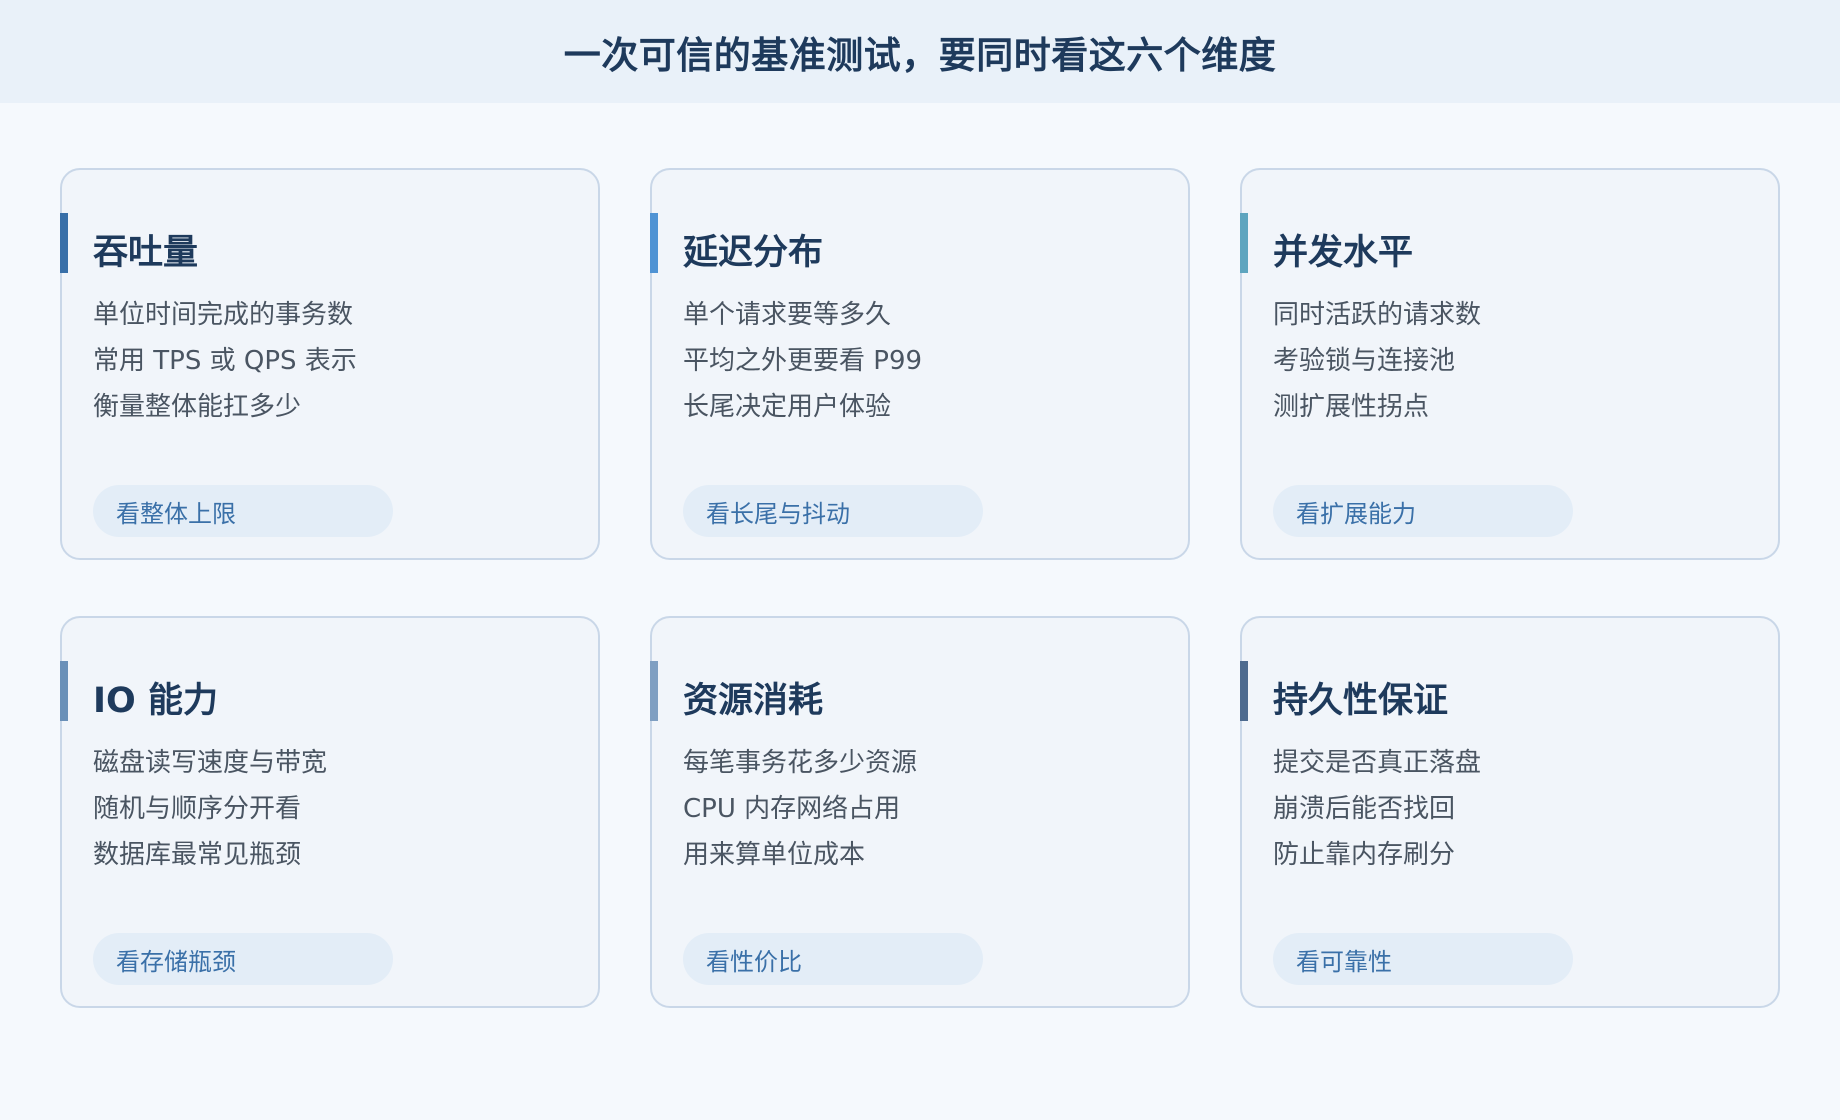 This screenshot has height=1120, width=1840. What do you see at coordinates (800, 763) in the screenshot?
I see `card-line: 每笔事务花多少资源` at bounding box center [800, 763].